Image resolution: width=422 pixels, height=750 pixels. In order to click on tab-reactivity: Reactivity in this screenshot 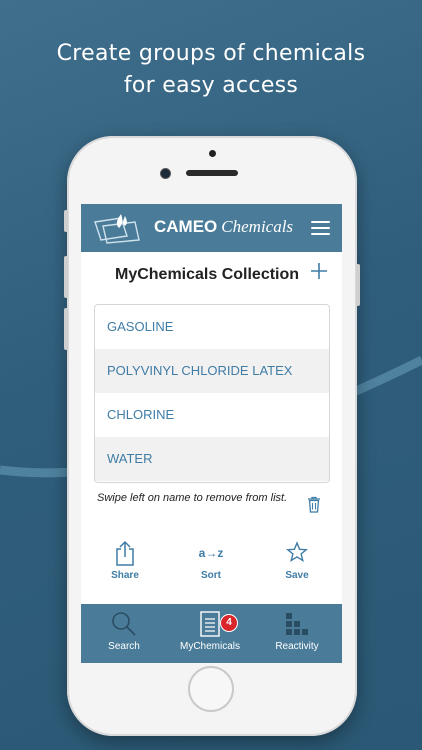, I will do `click(297, 631)`.